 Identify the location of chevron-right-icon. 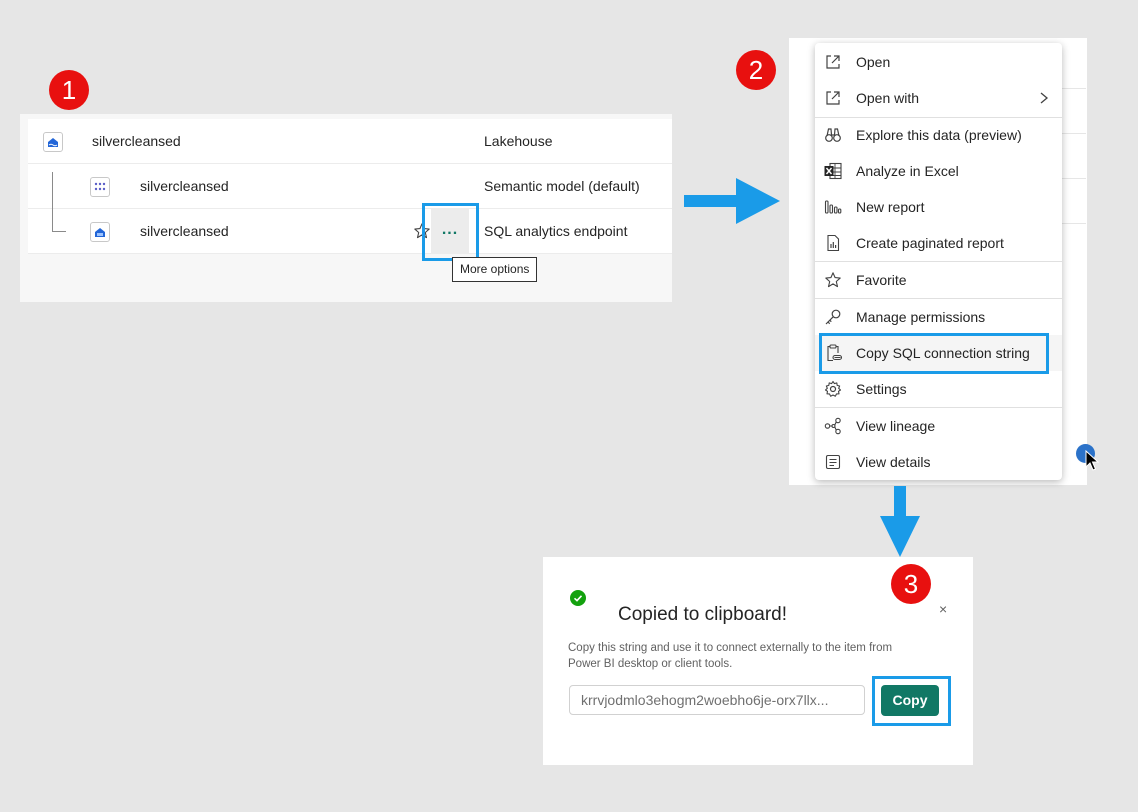
(1044, 98).